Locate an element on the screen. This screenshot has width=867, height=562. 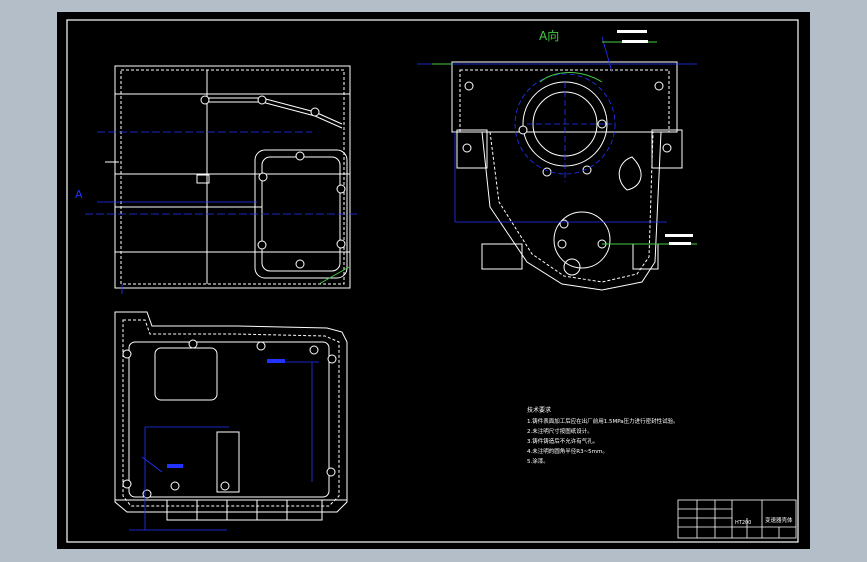
notes-line: 5.涂漆。 is located at coordinates (538, 461).